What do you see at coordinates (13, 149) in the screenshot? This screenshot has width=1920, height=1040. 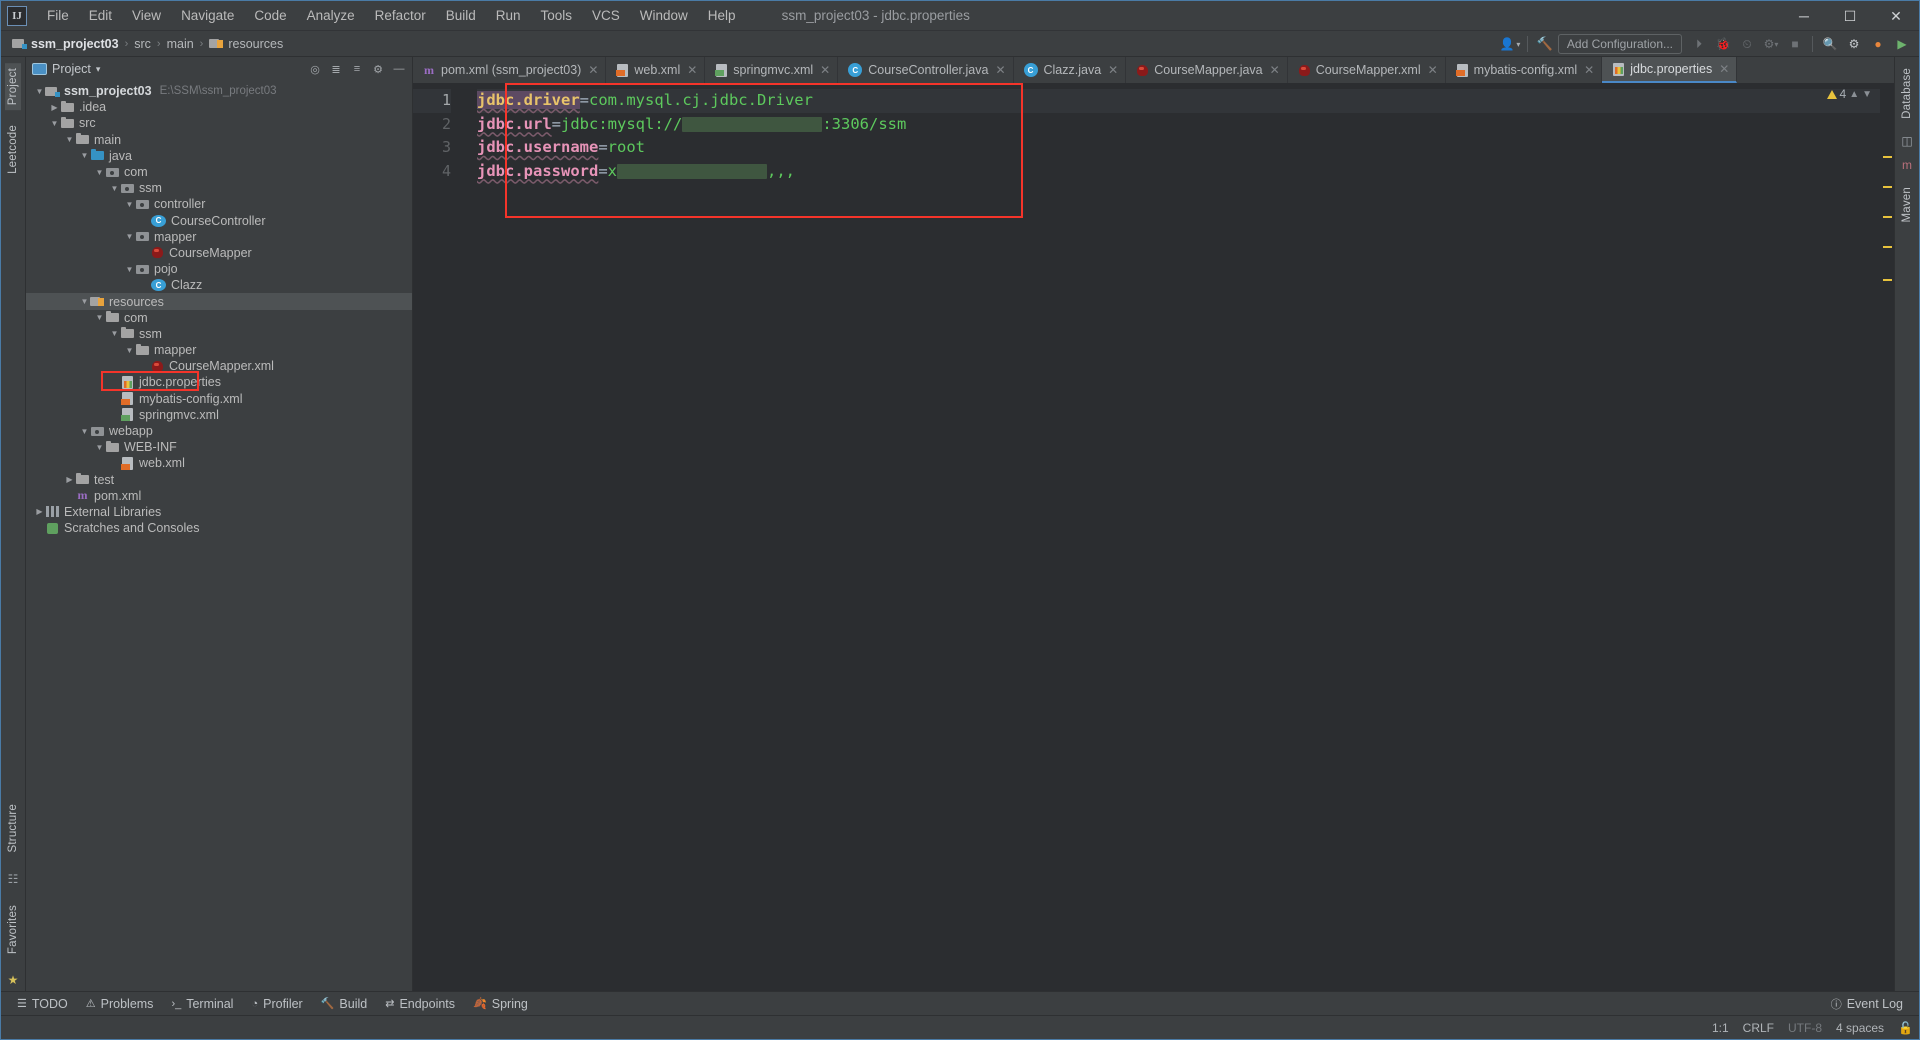 I see `sidebar-item-leetcode: Leetcode` at bounding box center [13, 149].